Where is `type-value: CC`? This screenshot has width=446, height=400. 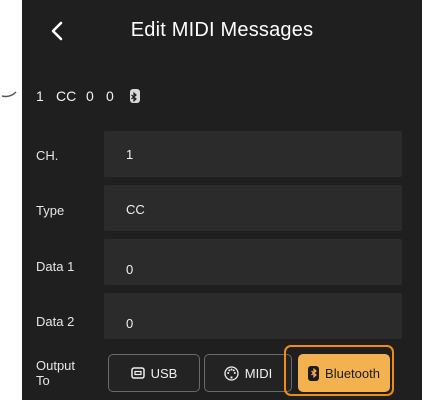 type-value: CC is located at coordinates (135, 209).